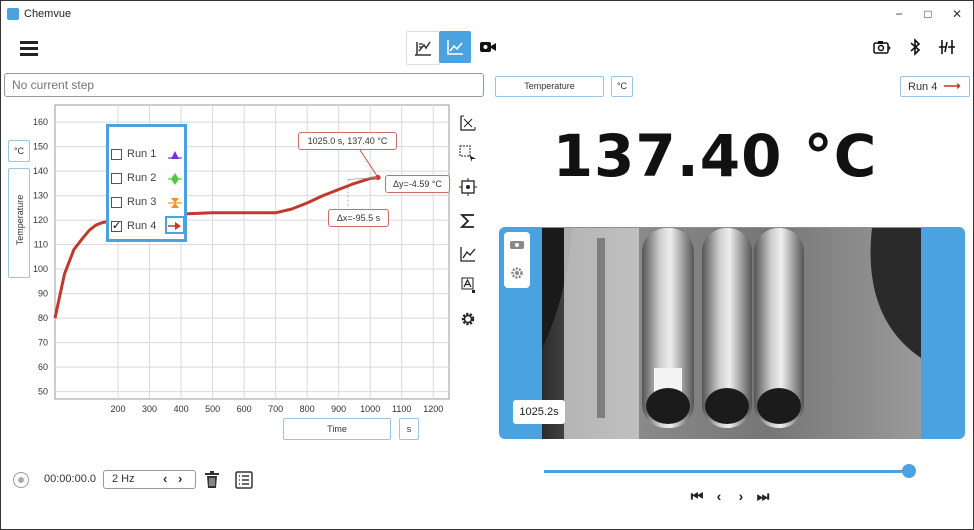  What do you see at coordinates (517, 273) in the screenshot?
I see `camera-settings-icon` at bounding box center [517, 273].